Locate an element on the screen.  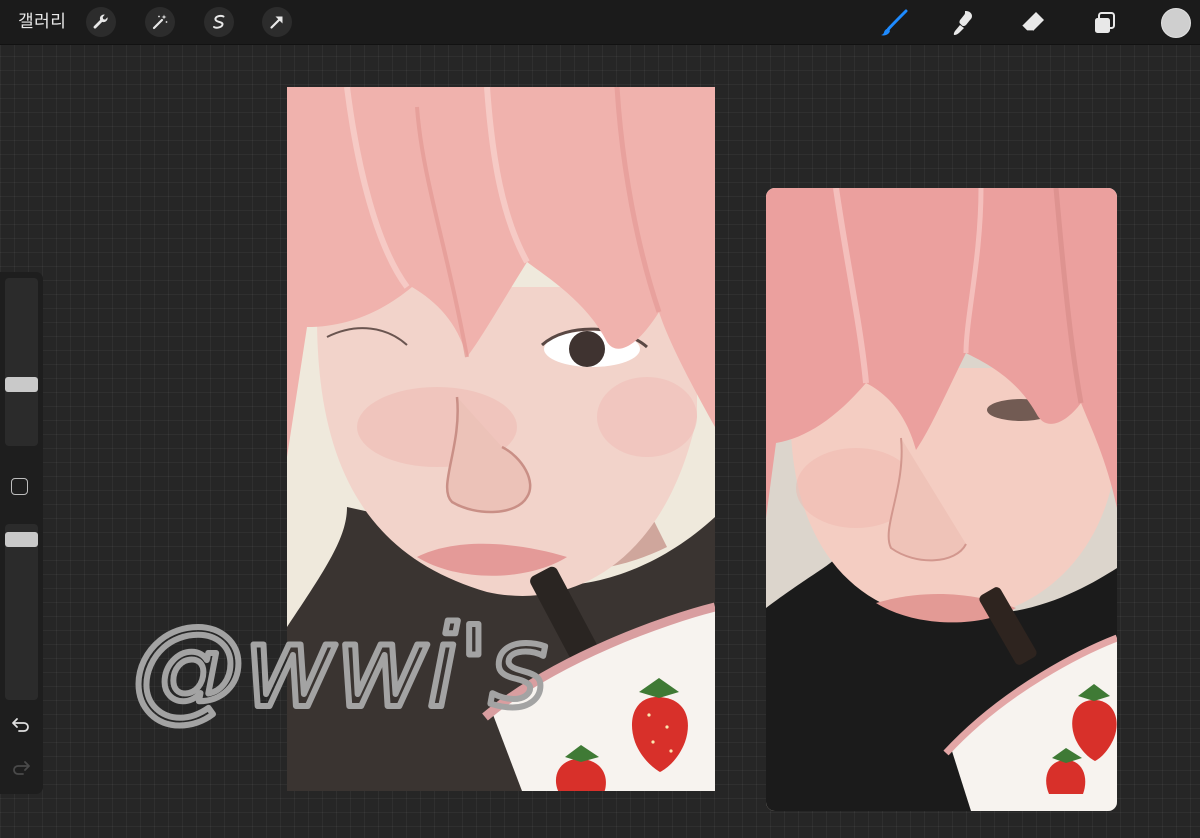
square-modify-icon is located at coordinates (19, 486).